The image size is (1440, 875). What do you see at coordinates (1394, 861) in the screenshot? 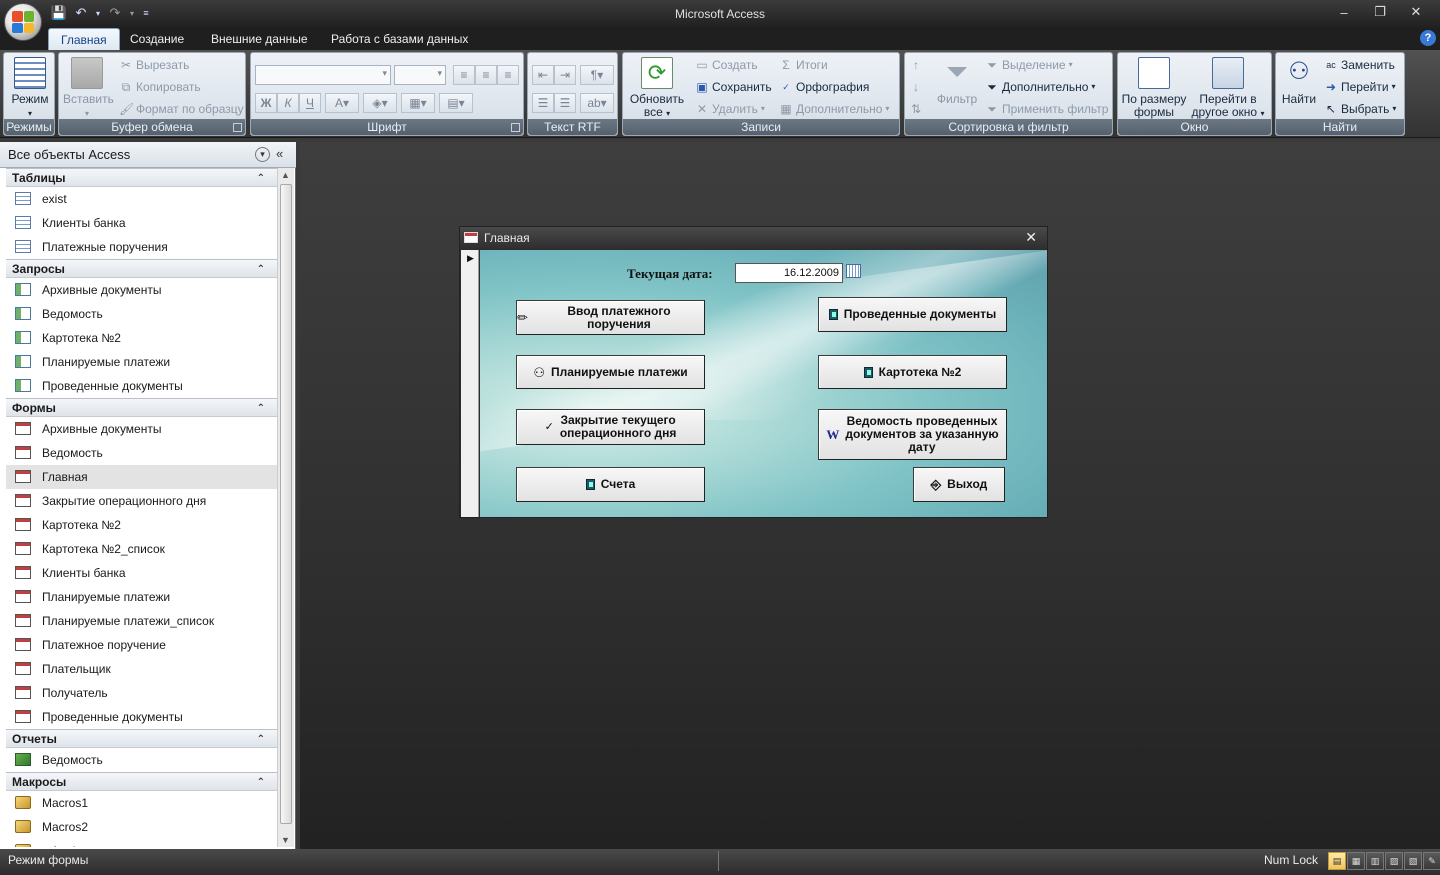
I see `pivot-chart-view-icon: ▨` at bounding box center [1394, 861].